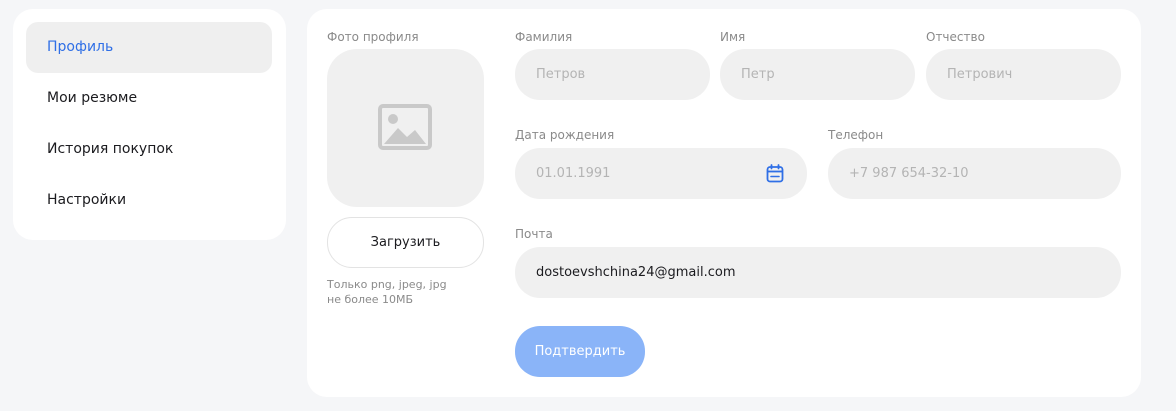 This screenshot has width=1176, height=411. I want to click on phone-label: Телефон, so click(856, 135).